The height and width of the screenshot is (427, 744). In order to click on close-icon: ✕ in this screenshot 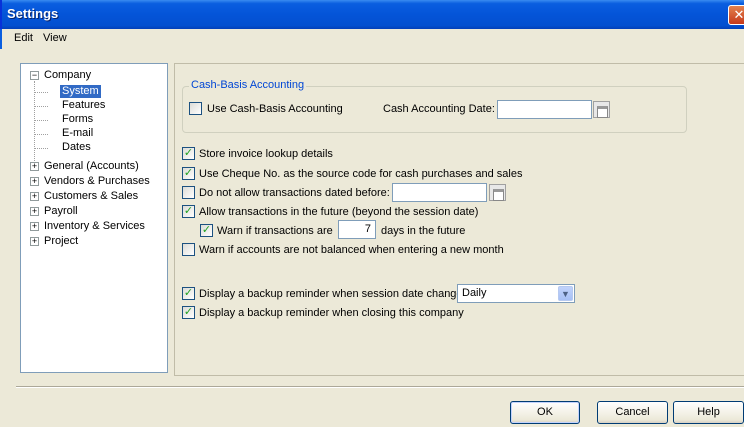, I will do `click(738, 14)`.